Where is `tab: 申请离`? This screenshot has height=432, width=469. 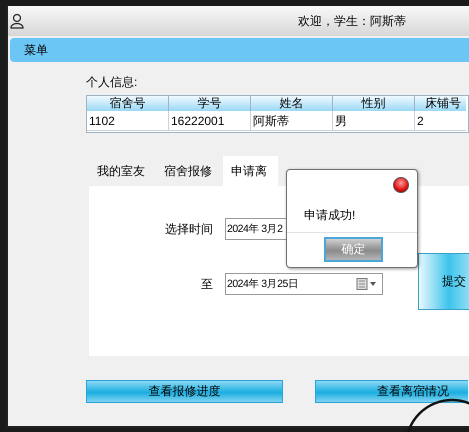
tab: 申请离 is located at coordinates (250, 171).